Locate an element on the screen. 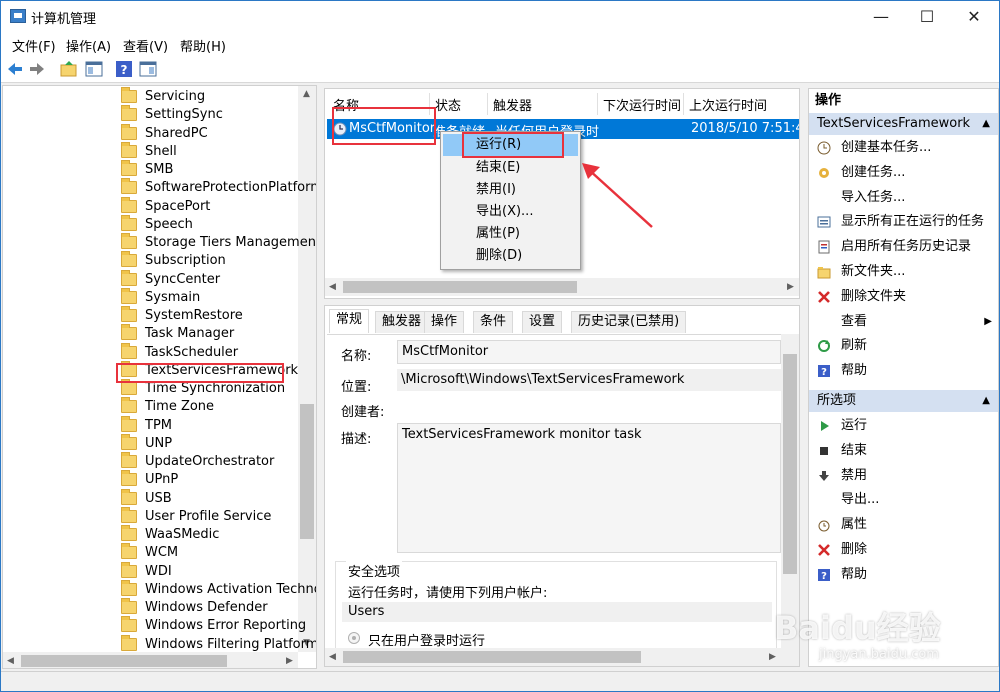 This screenshot has width=1000, height=692. action-item: 刷新 is located at coordinates (903, 346).